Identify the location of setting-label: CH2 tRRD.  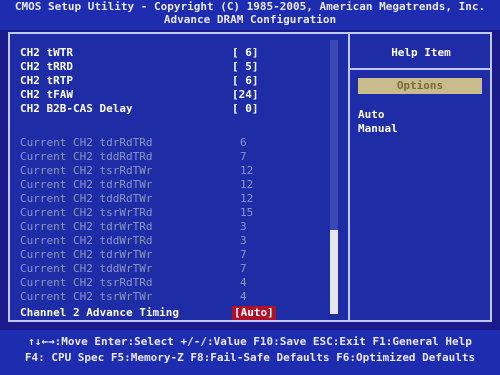
(46, 66).